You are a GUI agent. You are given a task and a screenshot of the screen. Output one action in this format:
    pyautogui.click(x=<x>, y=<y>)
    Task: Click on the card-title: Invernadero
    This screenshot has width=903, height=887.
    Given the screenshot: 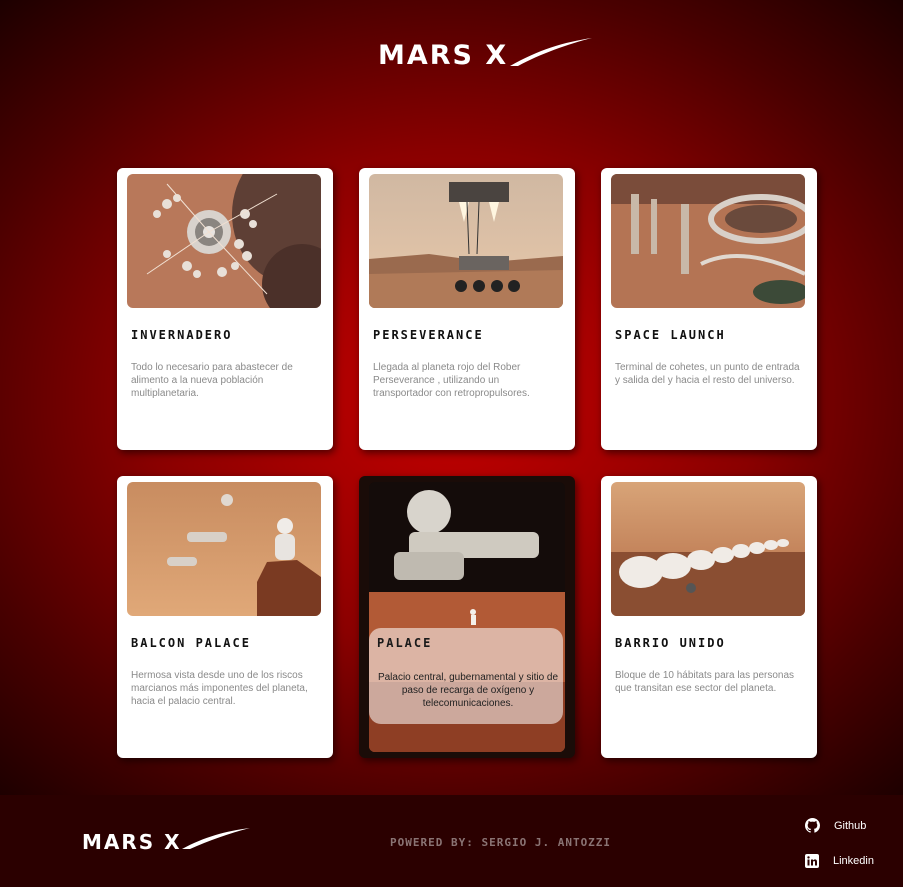 What is the action you would take?
    pyautogui.click(x=182, y=335)
    